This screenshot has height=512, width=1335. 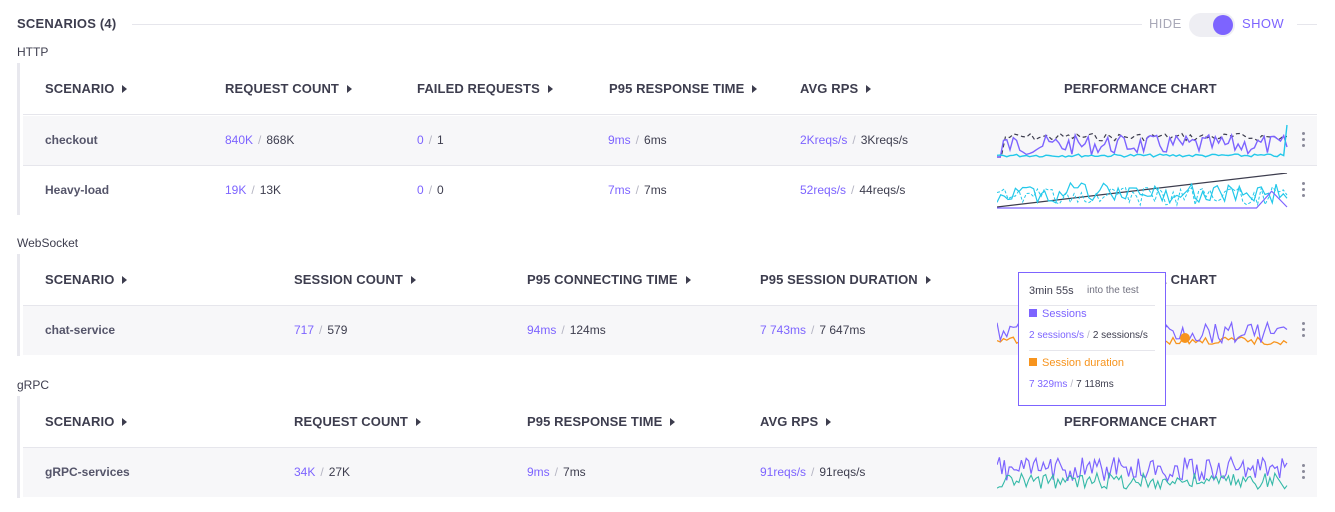 What do you see at coordinates (823, 190) in the screenshot?
I see `value-current: 52reqs/s` at bounding box center [823, 190].